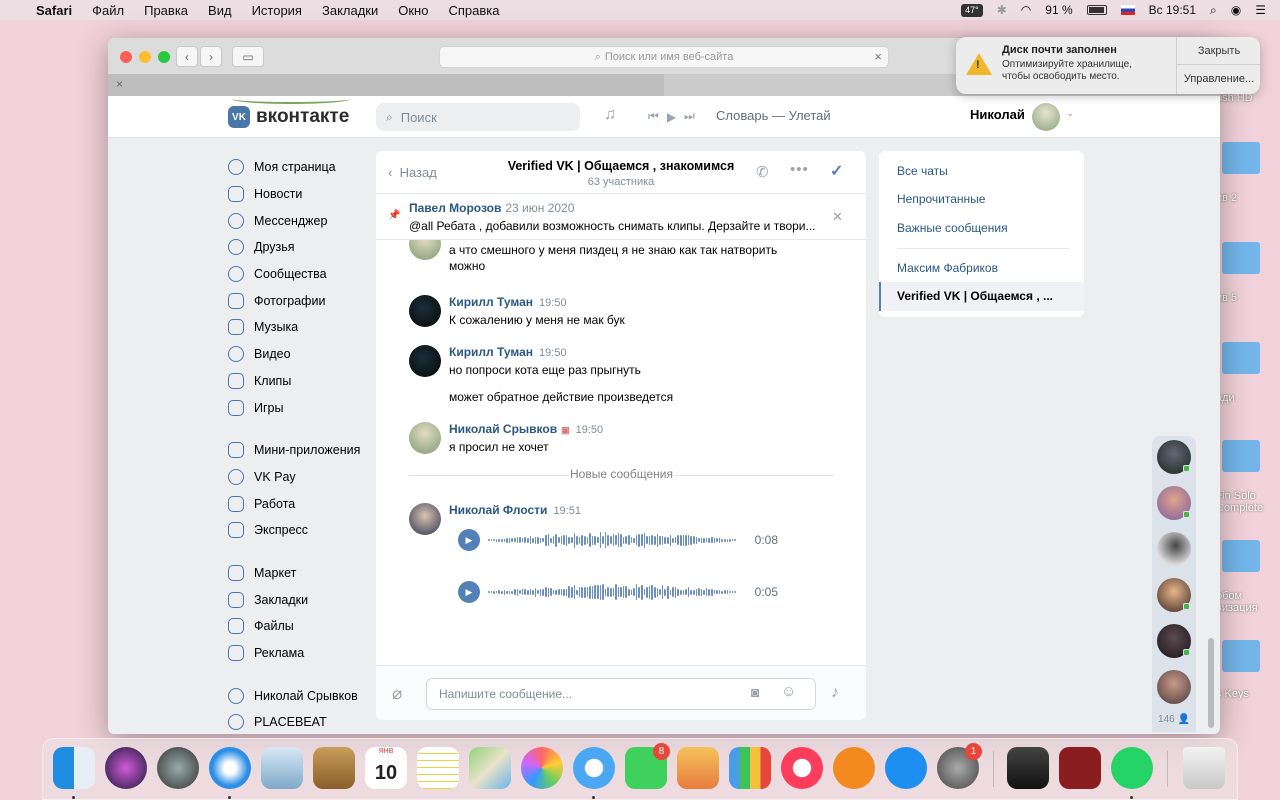 The width and height of the screenshot is (1280, 800). What do you see at coordinates (164, 57) in the screenshot?
I see `zoom-window-button` at bounding box center [164, 57].